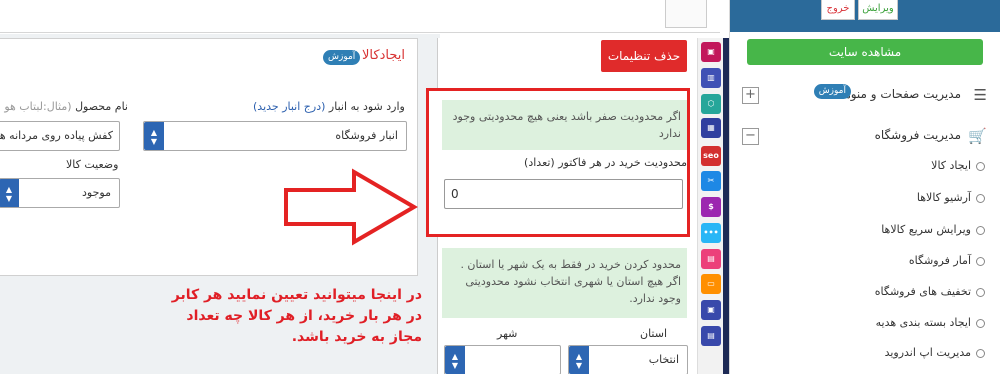 The width and height of the screenshot is (1000, 374). Describe the element at coordinates (654, 333) in the screenshot. I see `province-label: استان` at that location.